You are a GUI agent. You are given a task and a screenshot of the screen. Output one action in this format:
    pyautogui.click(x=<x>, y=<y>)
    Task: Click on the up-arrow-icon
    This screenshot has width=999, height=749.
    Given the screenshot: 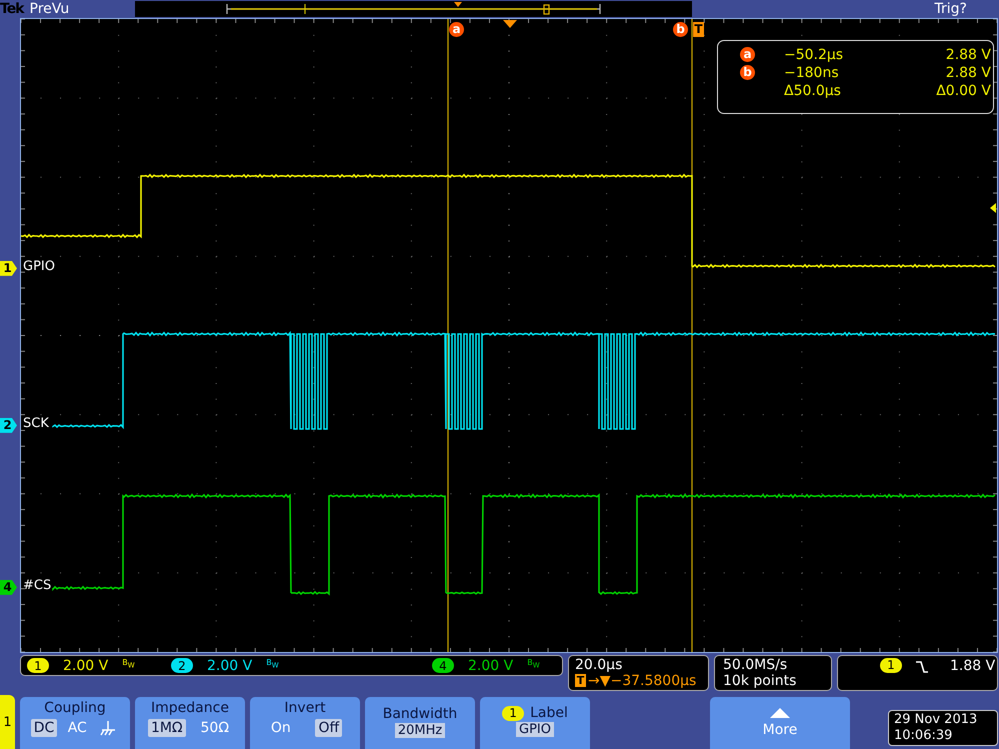 What is the action you would take?
    pyautogui.click(x=780, y=713)
    